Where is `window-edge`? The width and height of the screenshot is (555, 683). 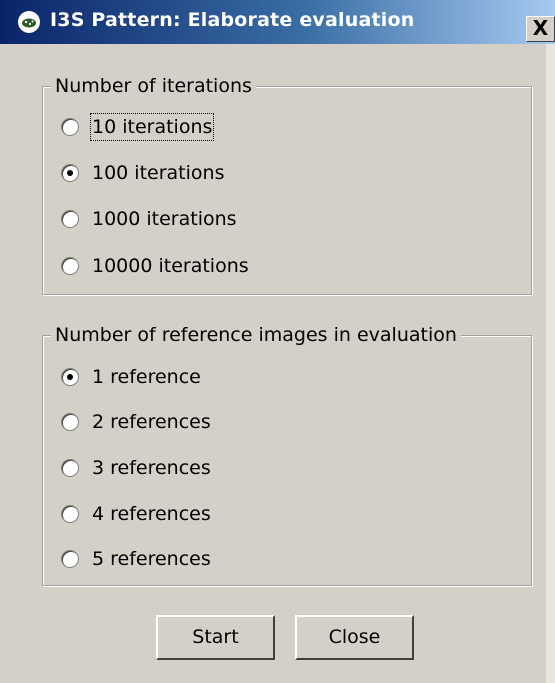
window-edge is located at coordinates (550, 363).